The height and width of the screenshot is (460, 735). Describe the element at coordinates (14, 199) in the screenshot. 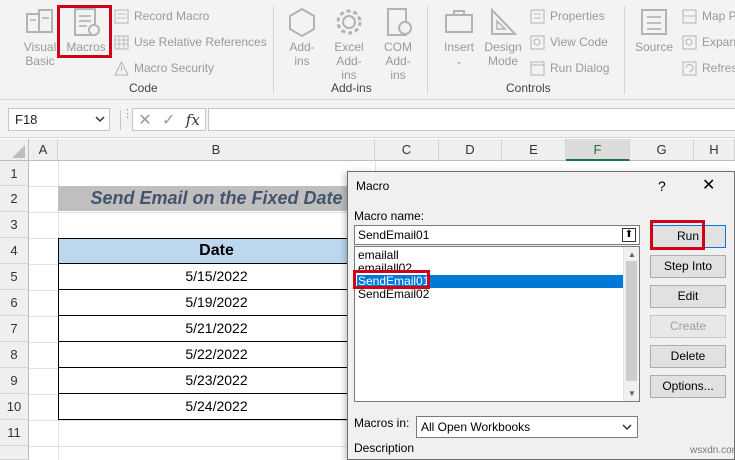

I see `row-header-2: 2` at that location.